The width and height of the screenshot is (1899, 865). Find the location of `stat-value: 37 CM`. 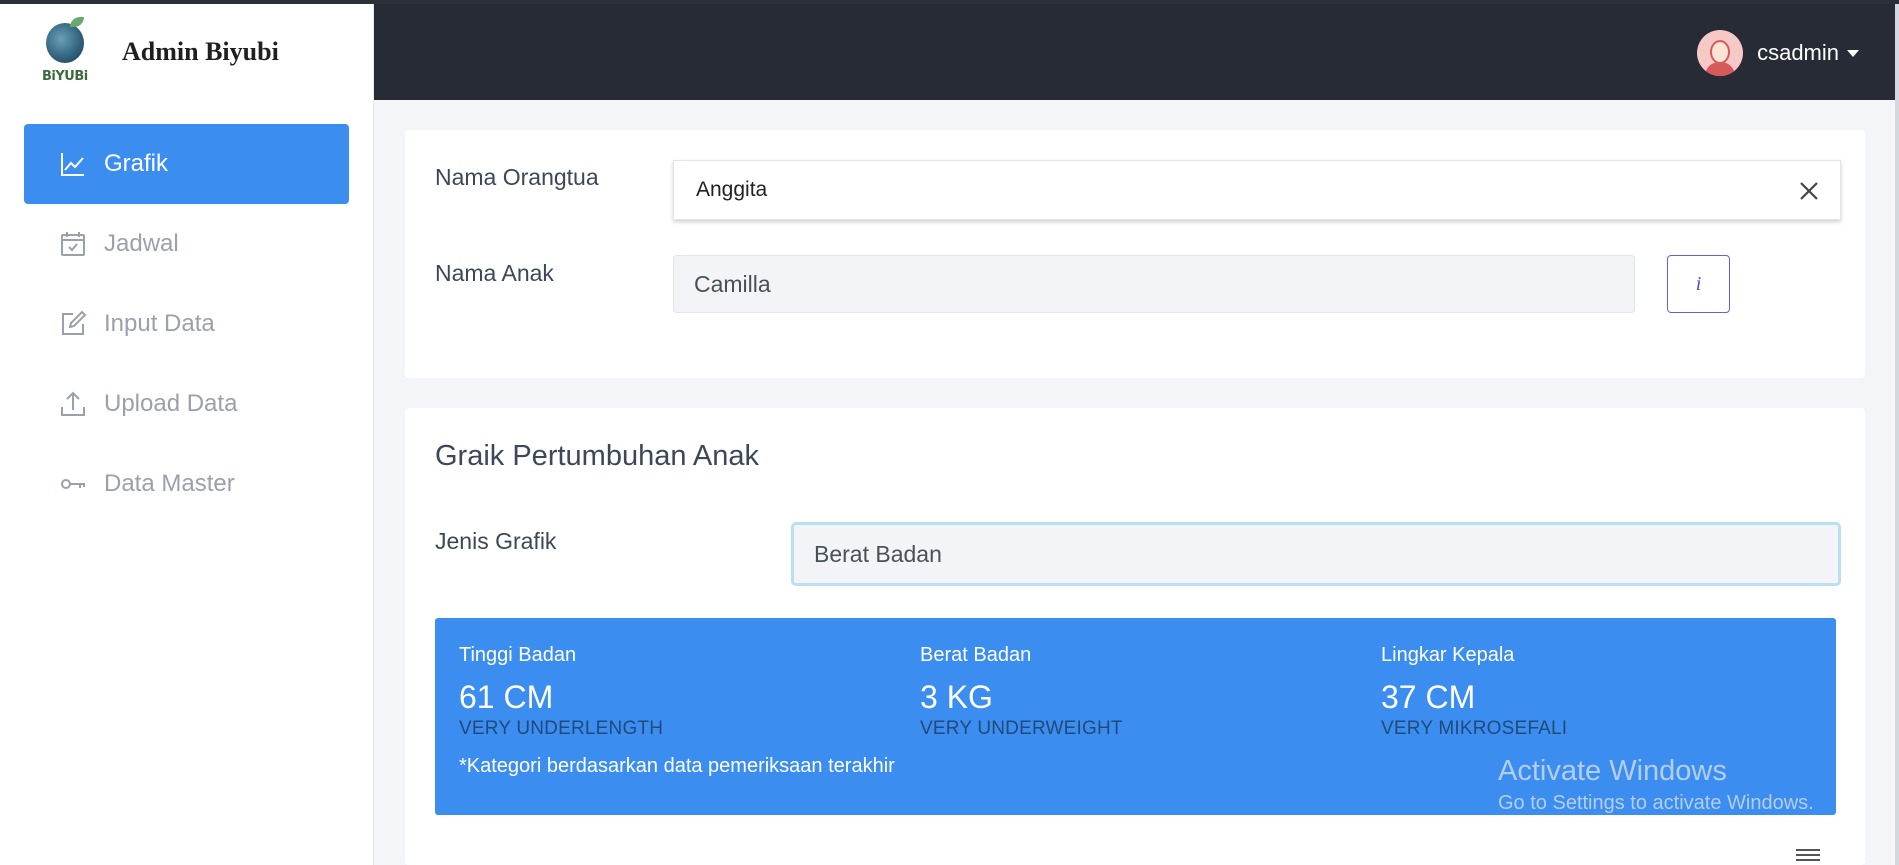

stat-value: 37 CM is located at coordinates (1428, 697).